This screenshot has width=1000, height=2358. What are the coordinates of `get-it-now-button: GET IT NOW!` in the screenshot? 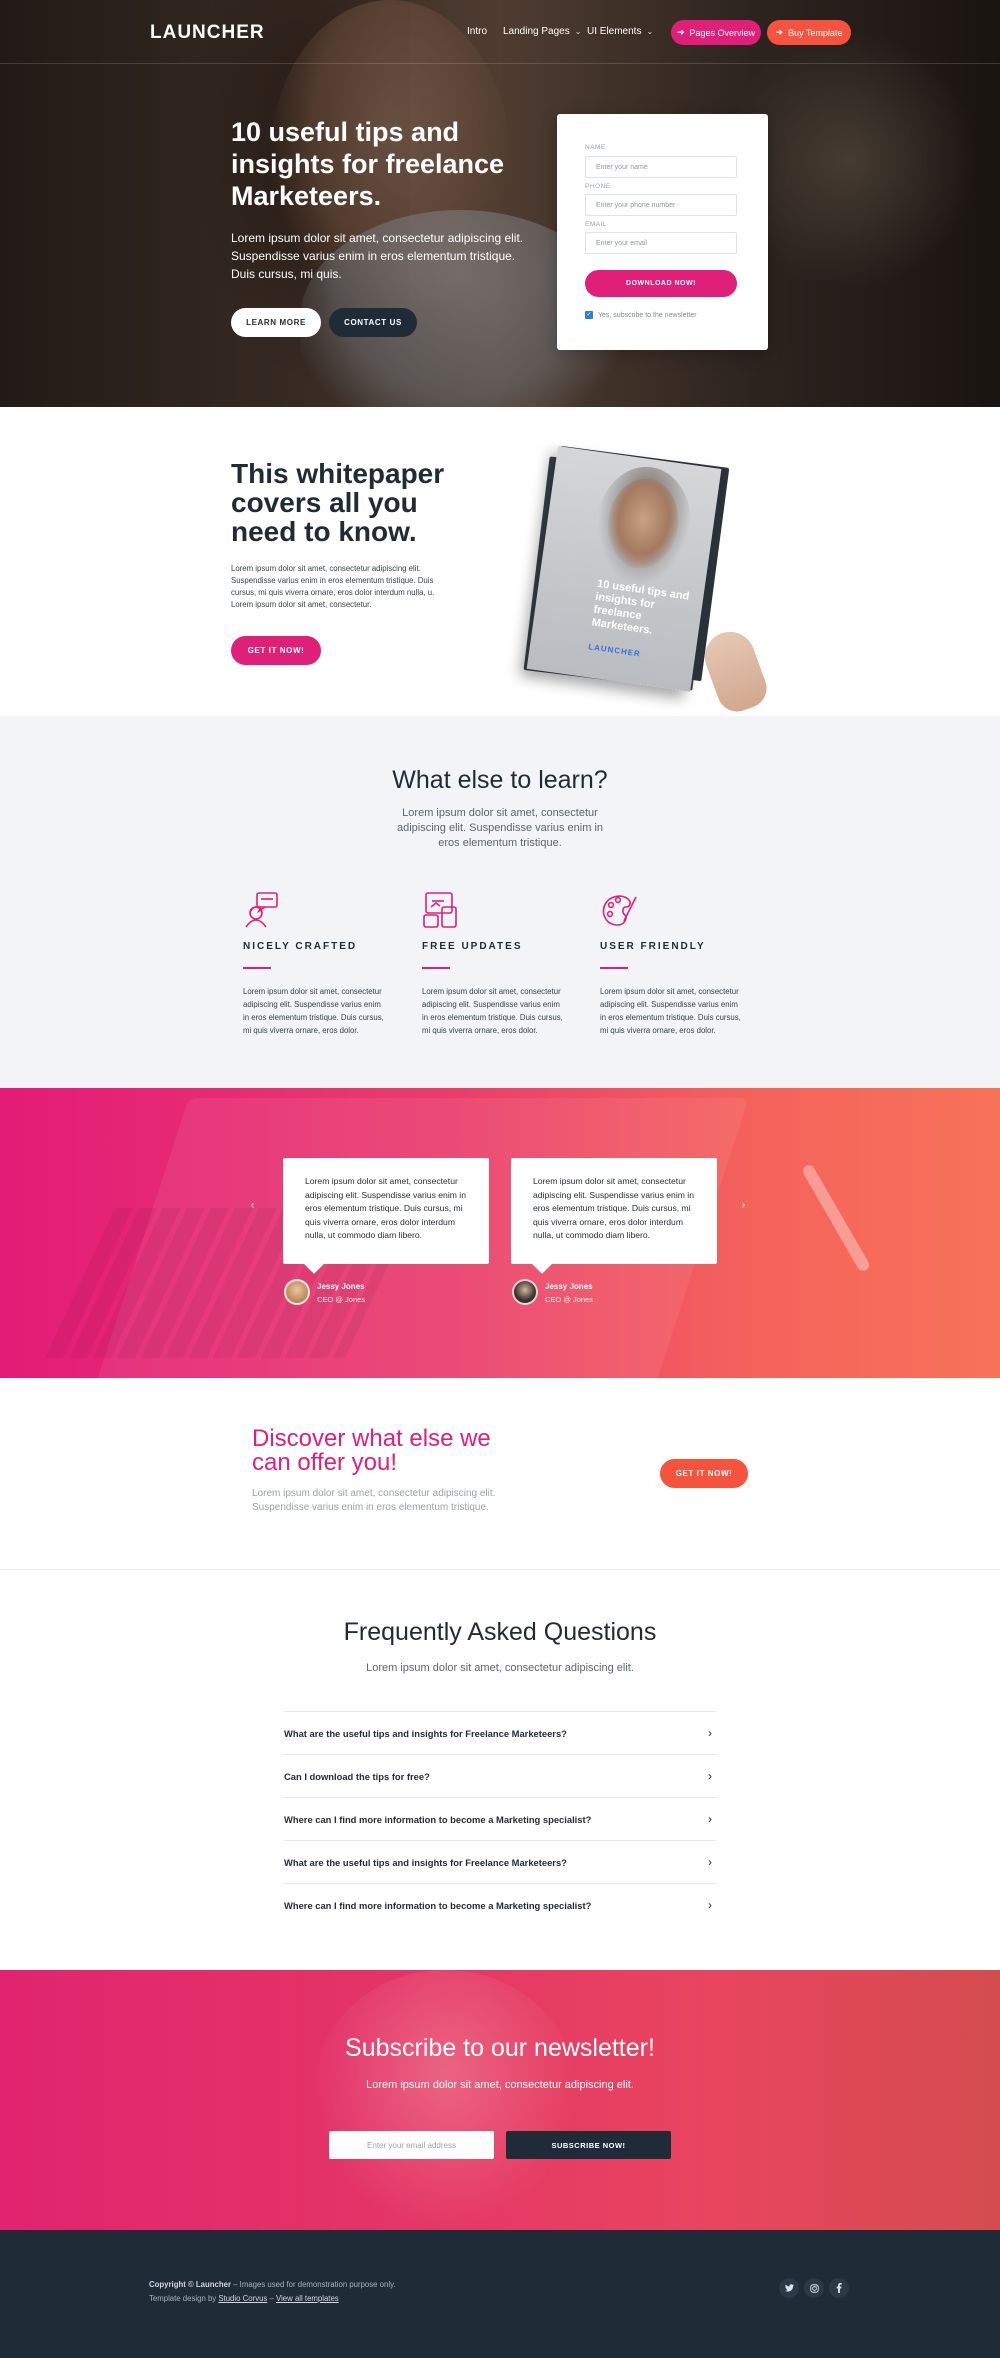 It's located at (276, 650).